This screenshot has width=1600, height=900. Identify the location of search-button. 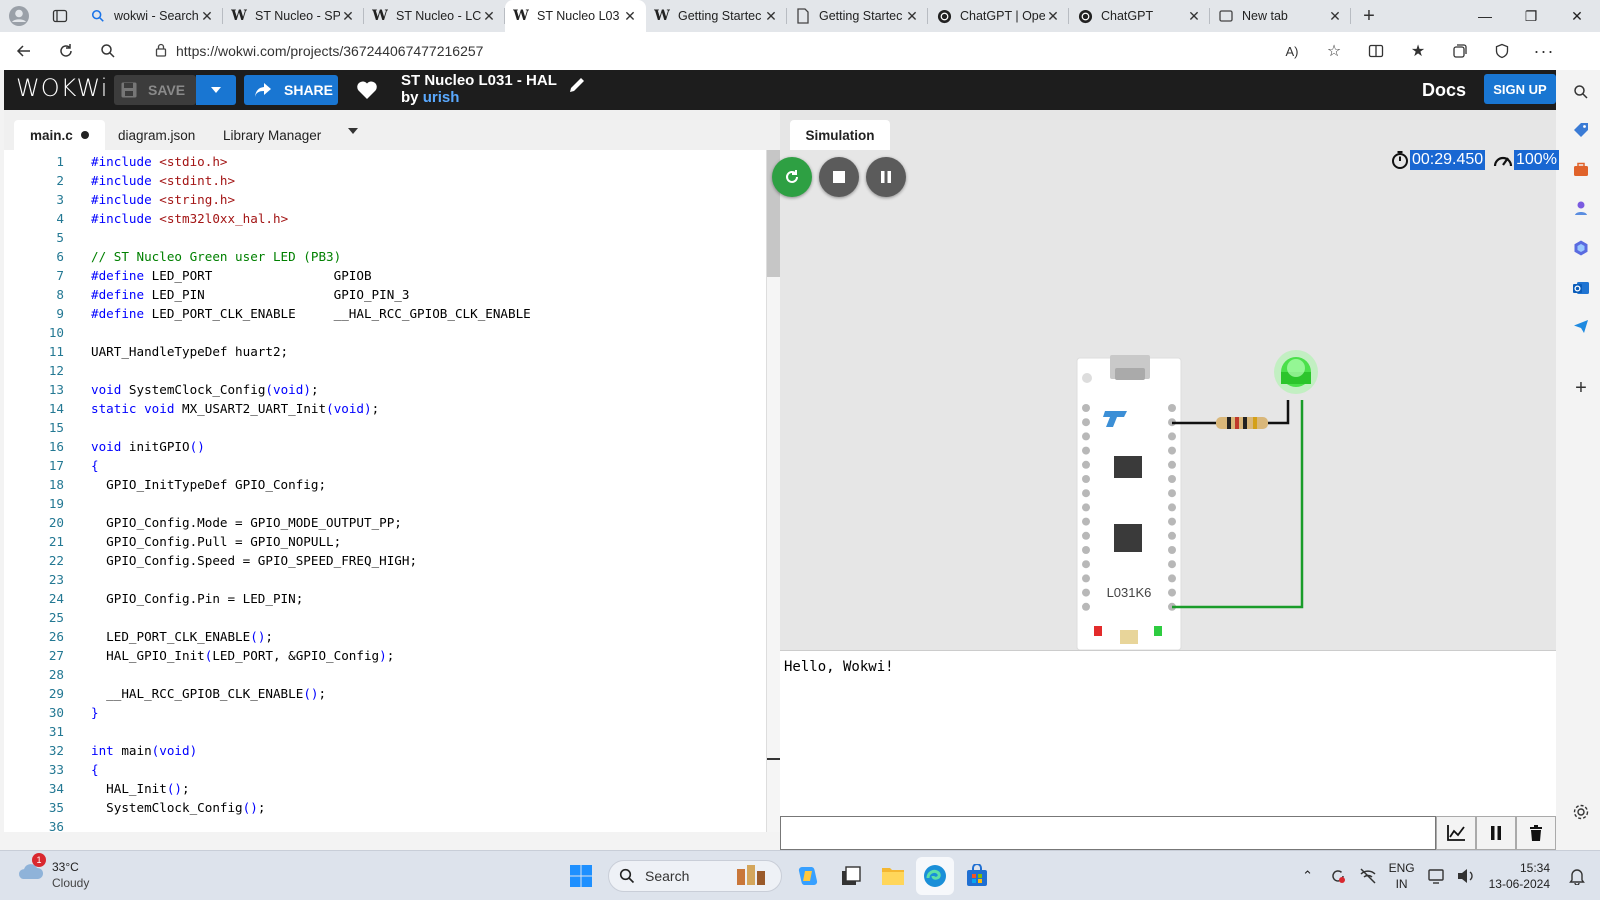
(108, 51).